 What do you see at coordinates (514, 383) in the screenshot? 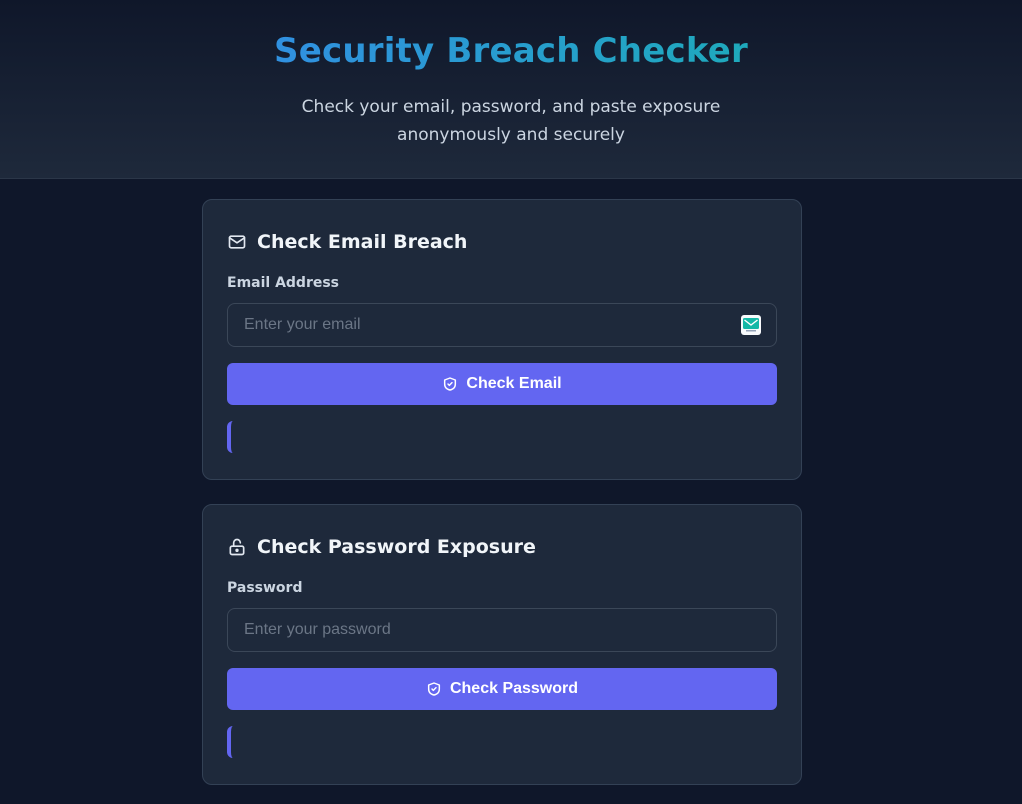
I see `check-email-label: Check Email` at bounding box center [514, 383].